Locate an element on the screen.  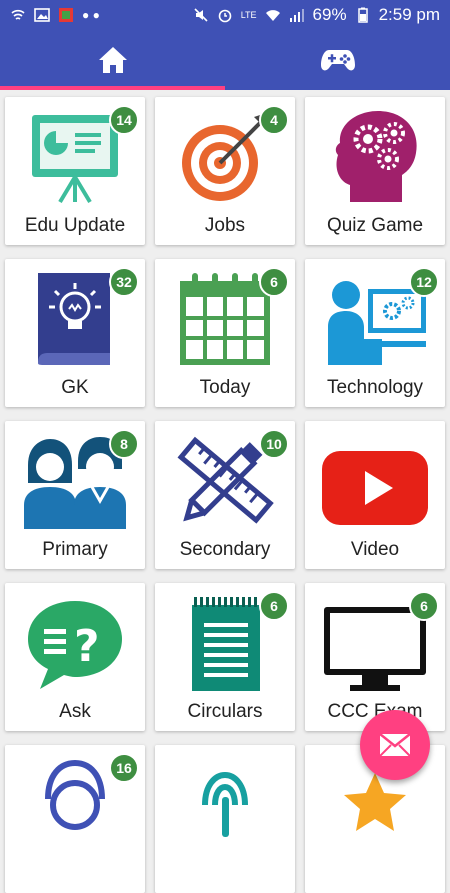
wifi-call-icon is located at coordinates (18, 14).